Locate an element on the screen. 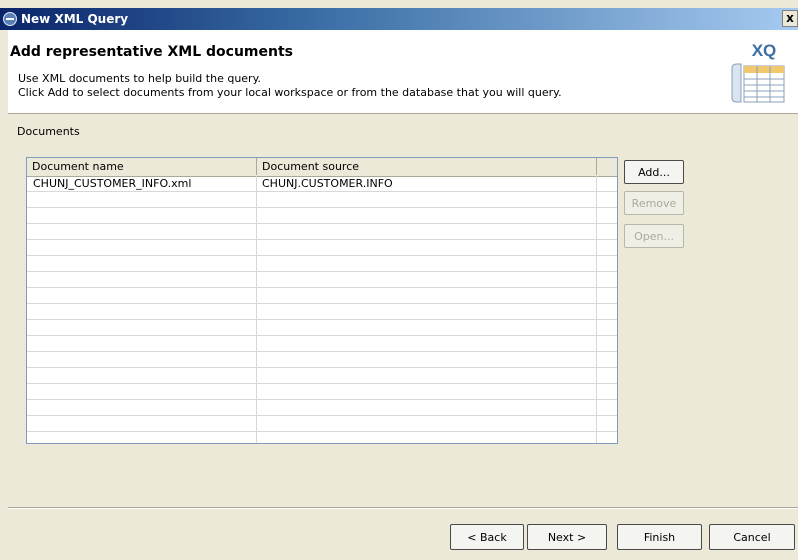  cancel-button: Cancel is located at coordinates (752, 537).